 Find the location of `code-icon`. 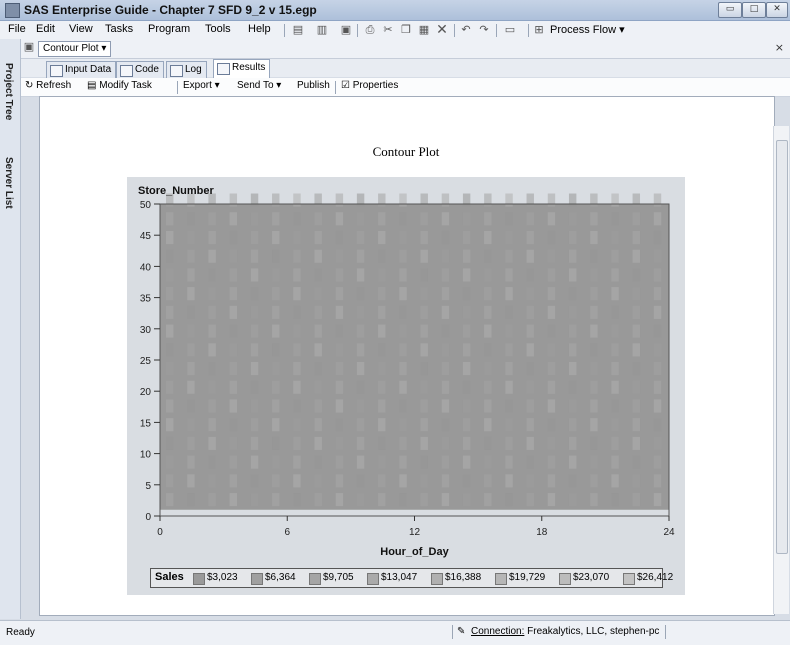

code-icon is located at coordinates (126, 71).